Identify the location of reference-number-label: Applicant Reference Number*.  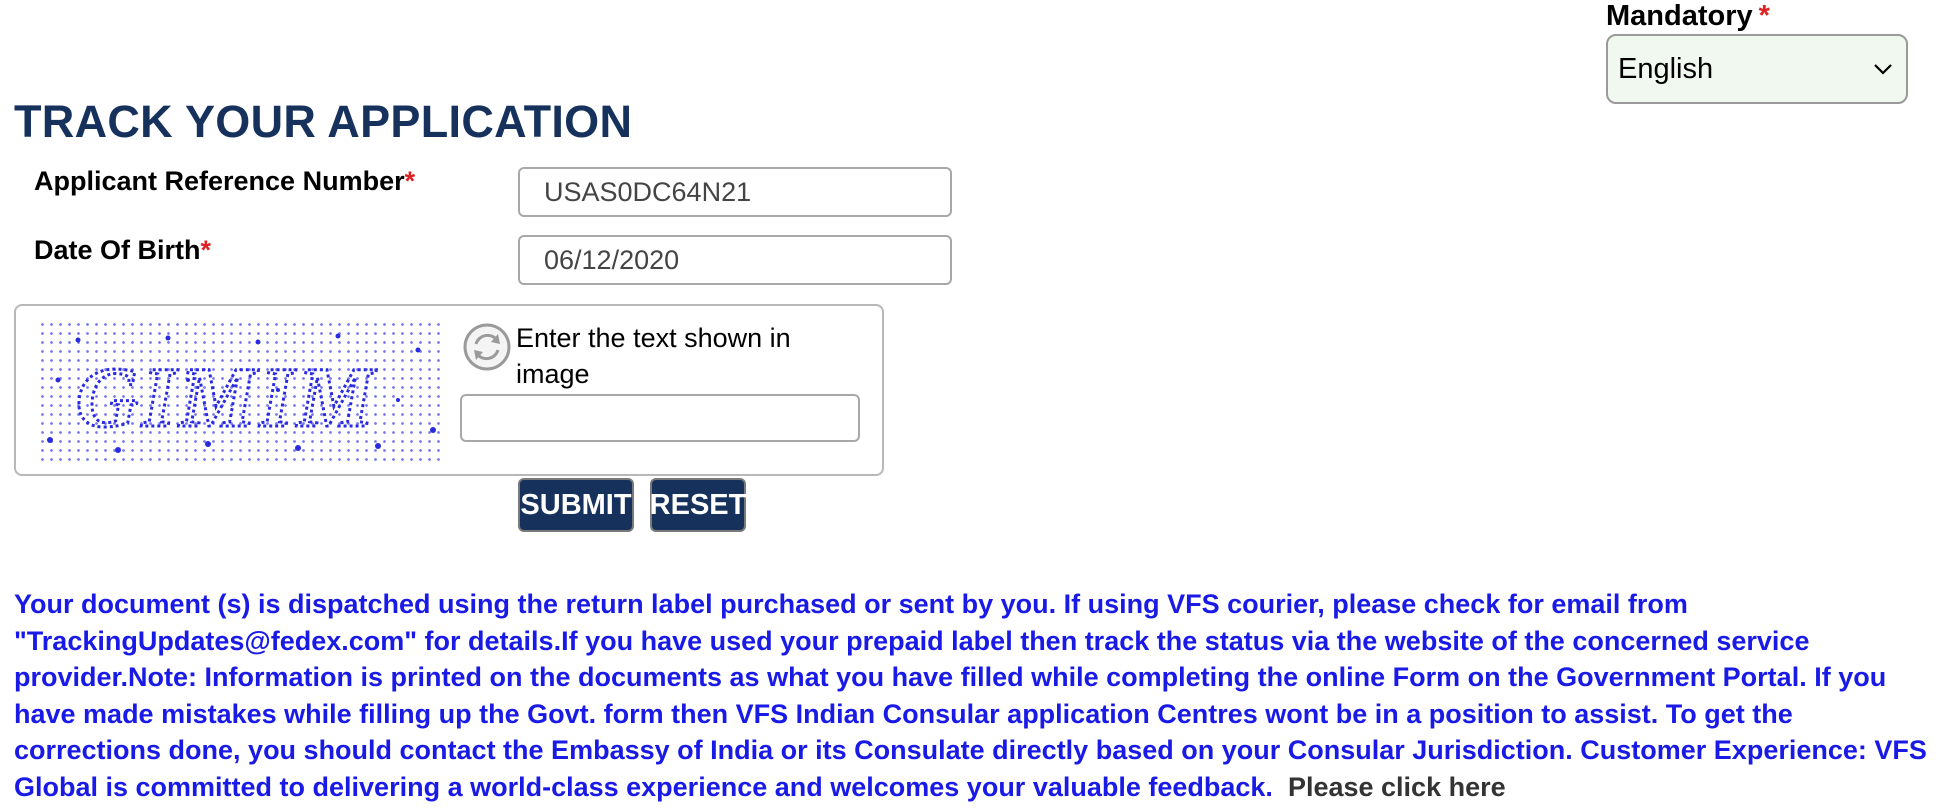
(224, 181).